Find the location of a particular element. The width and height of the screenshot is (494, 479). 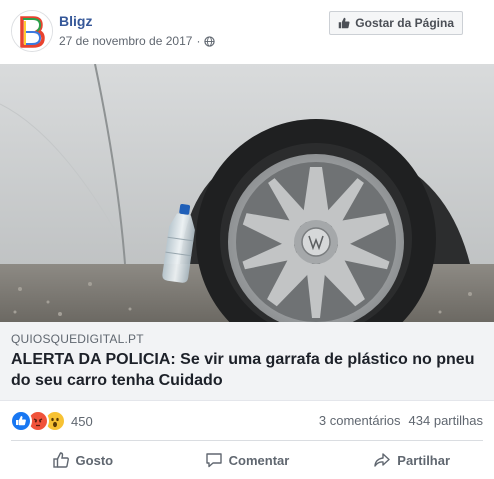

comment-button: Comentar is located at coordinates (247, 460).